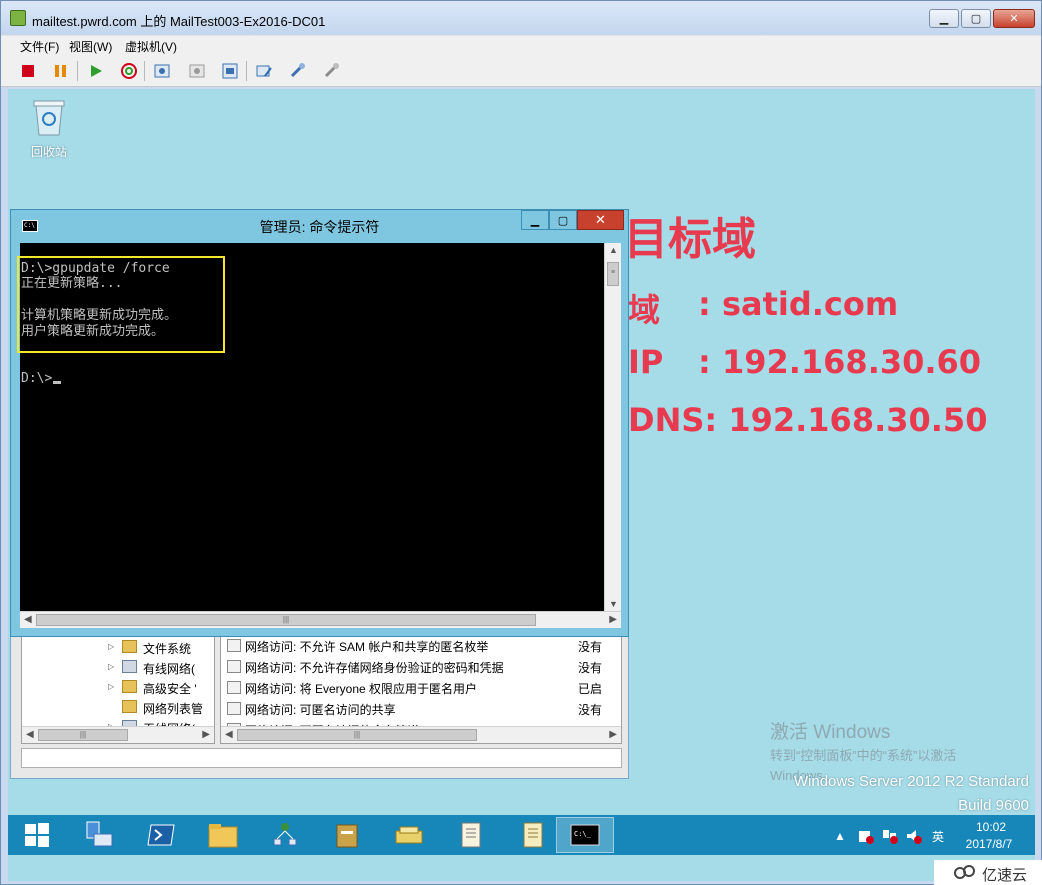 The height and width of the screenshot is (885, 1042). I want to click on start-button, so click(37, 835).